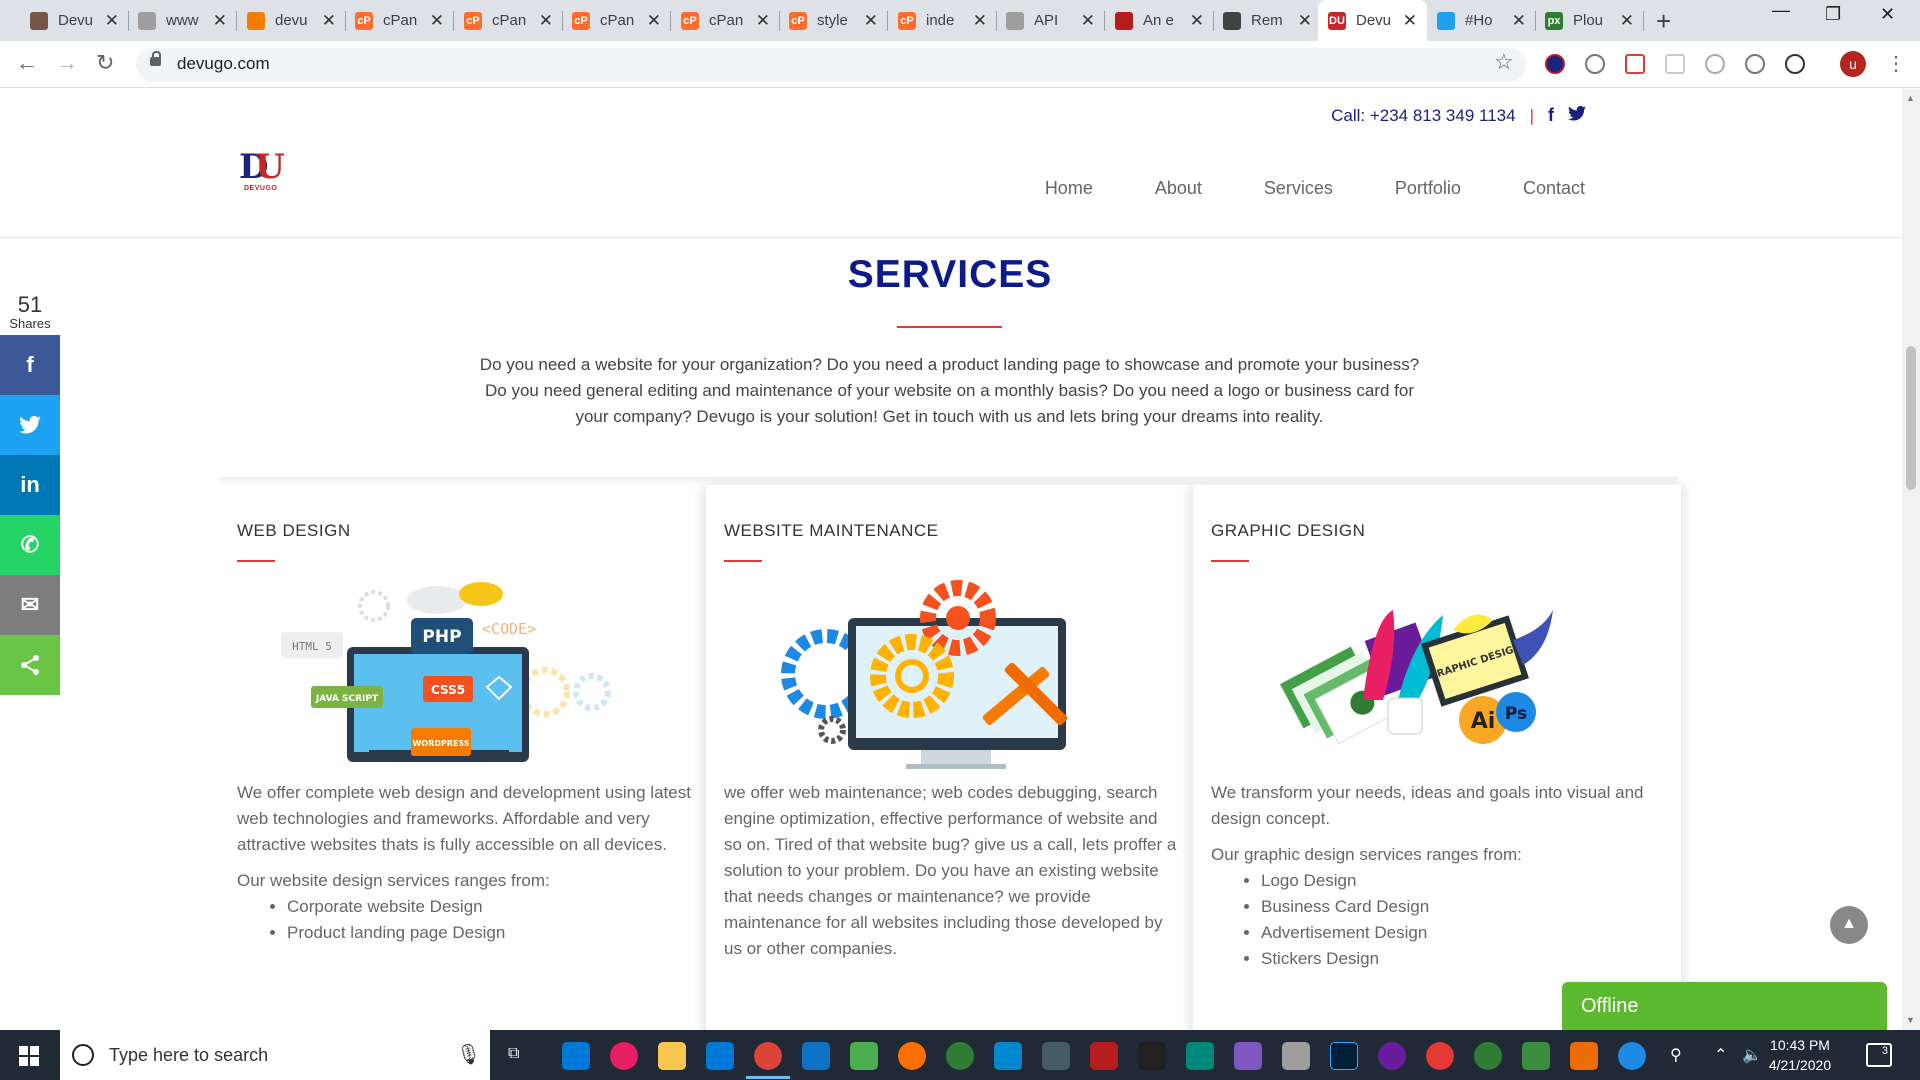 The height and width of the screenshot is (1080, 1920). What do you see at coordinates (275, 1055) in the screenshot?
I see `taskbar-search: Type here to search 🎙` at bounding box center [275, 1055].